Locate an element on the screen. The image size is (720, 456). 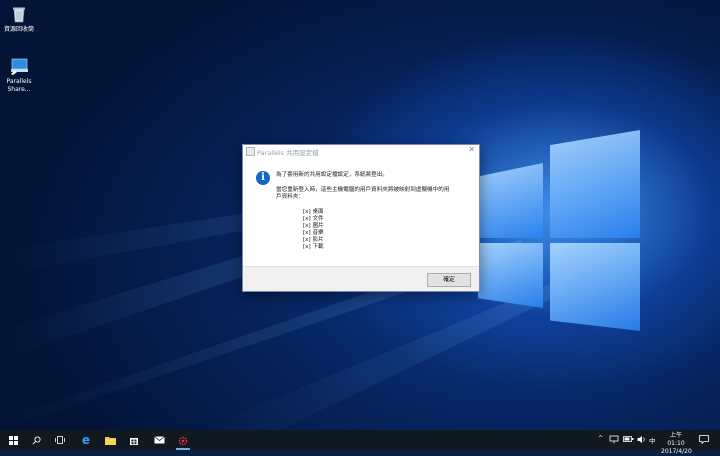
folder-item: [x] 圖片 is located at coordinates (313, 225).